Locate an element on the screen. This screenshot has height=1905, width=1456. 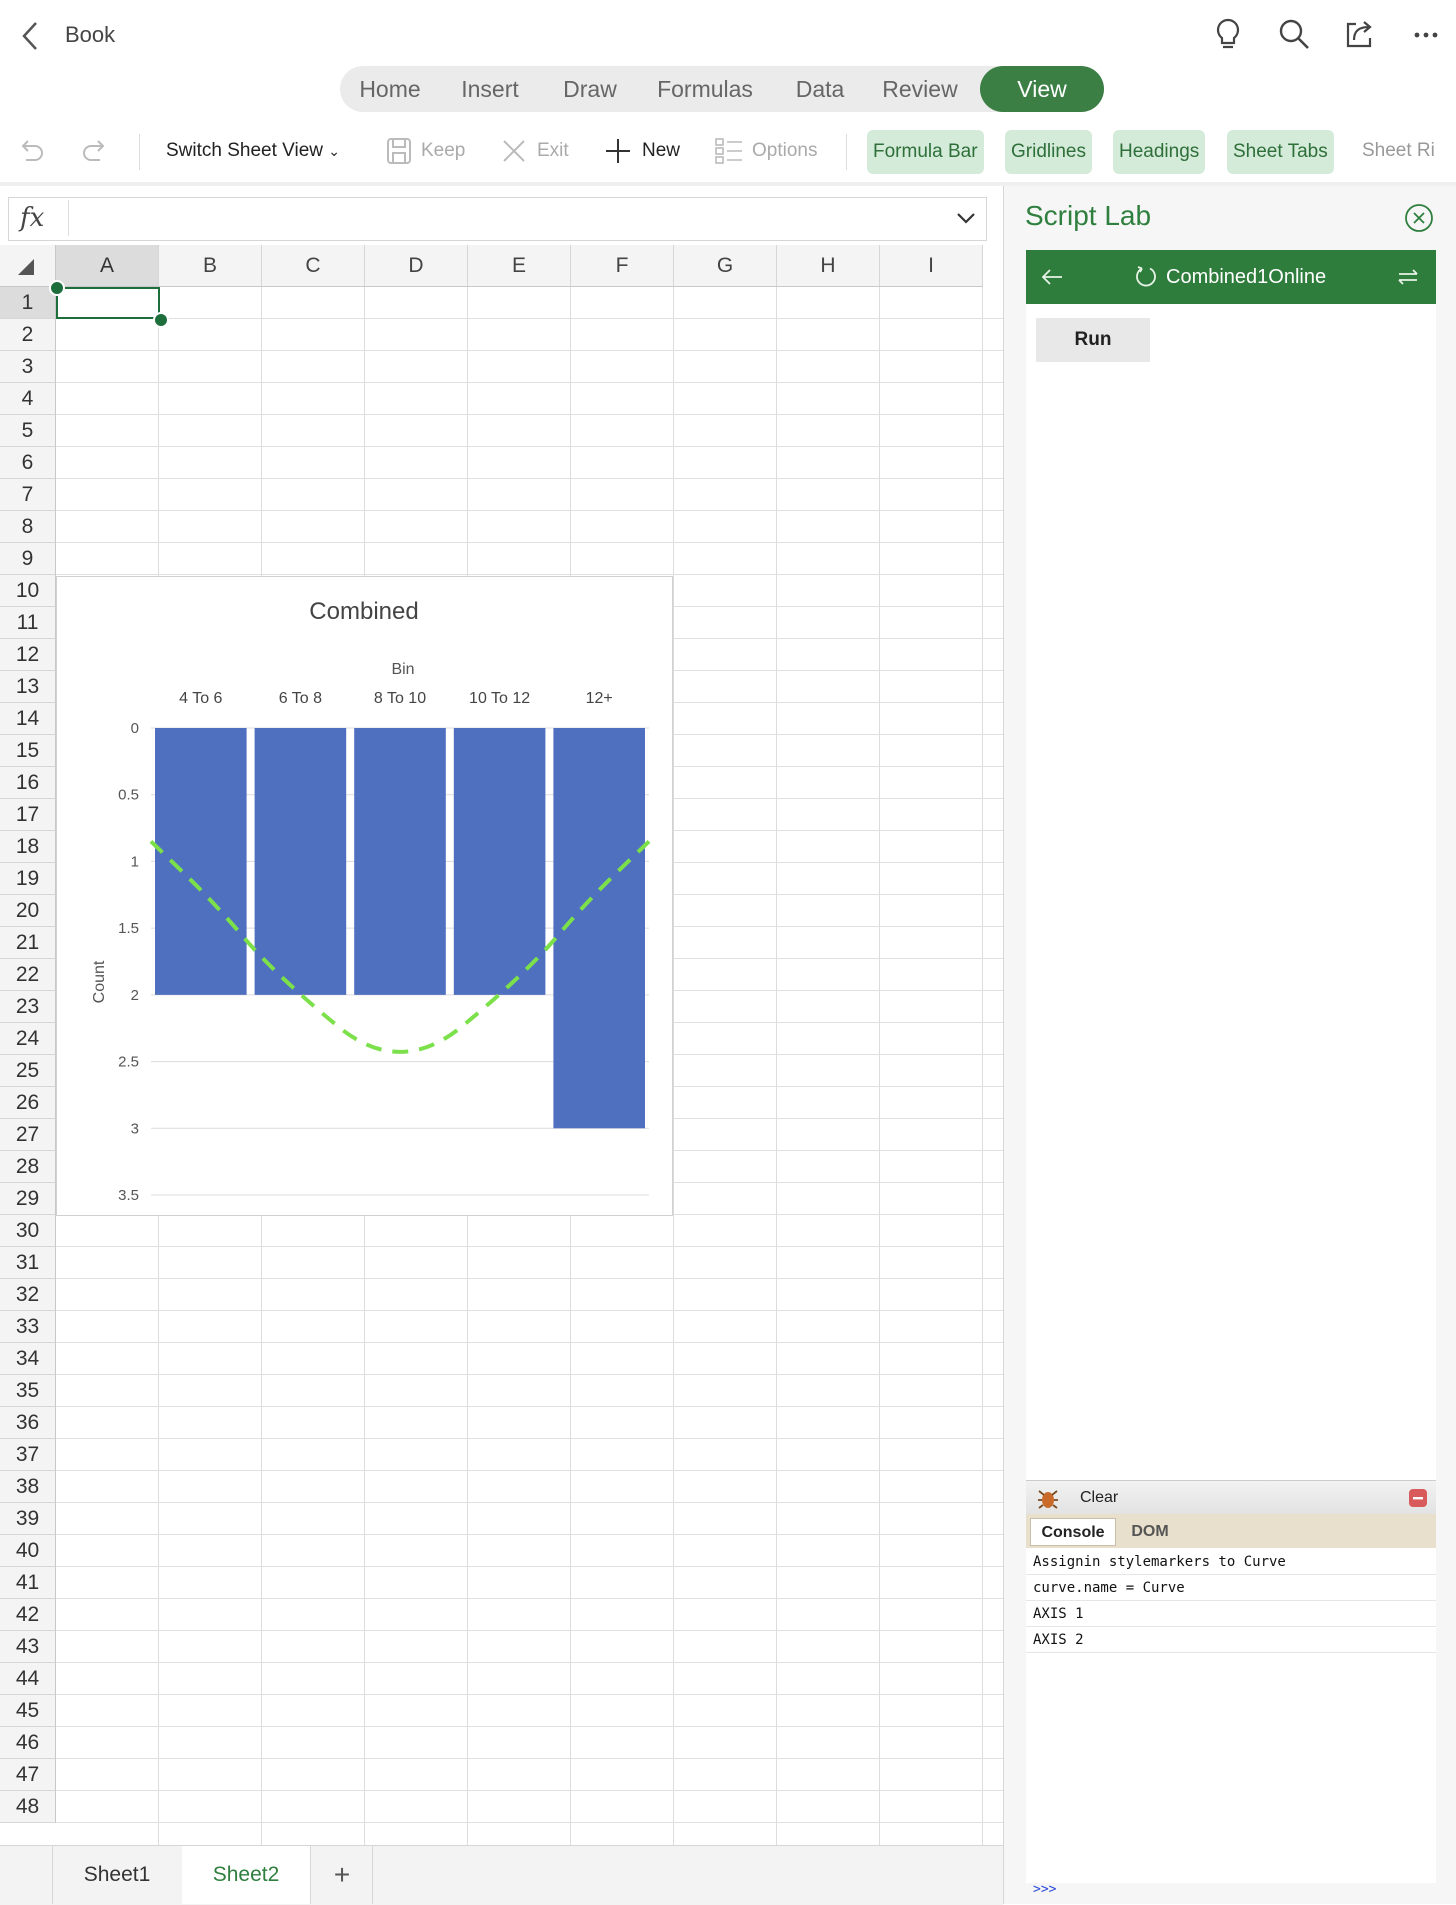
row-header-41: 41 is located at coordinates (28, 1583).